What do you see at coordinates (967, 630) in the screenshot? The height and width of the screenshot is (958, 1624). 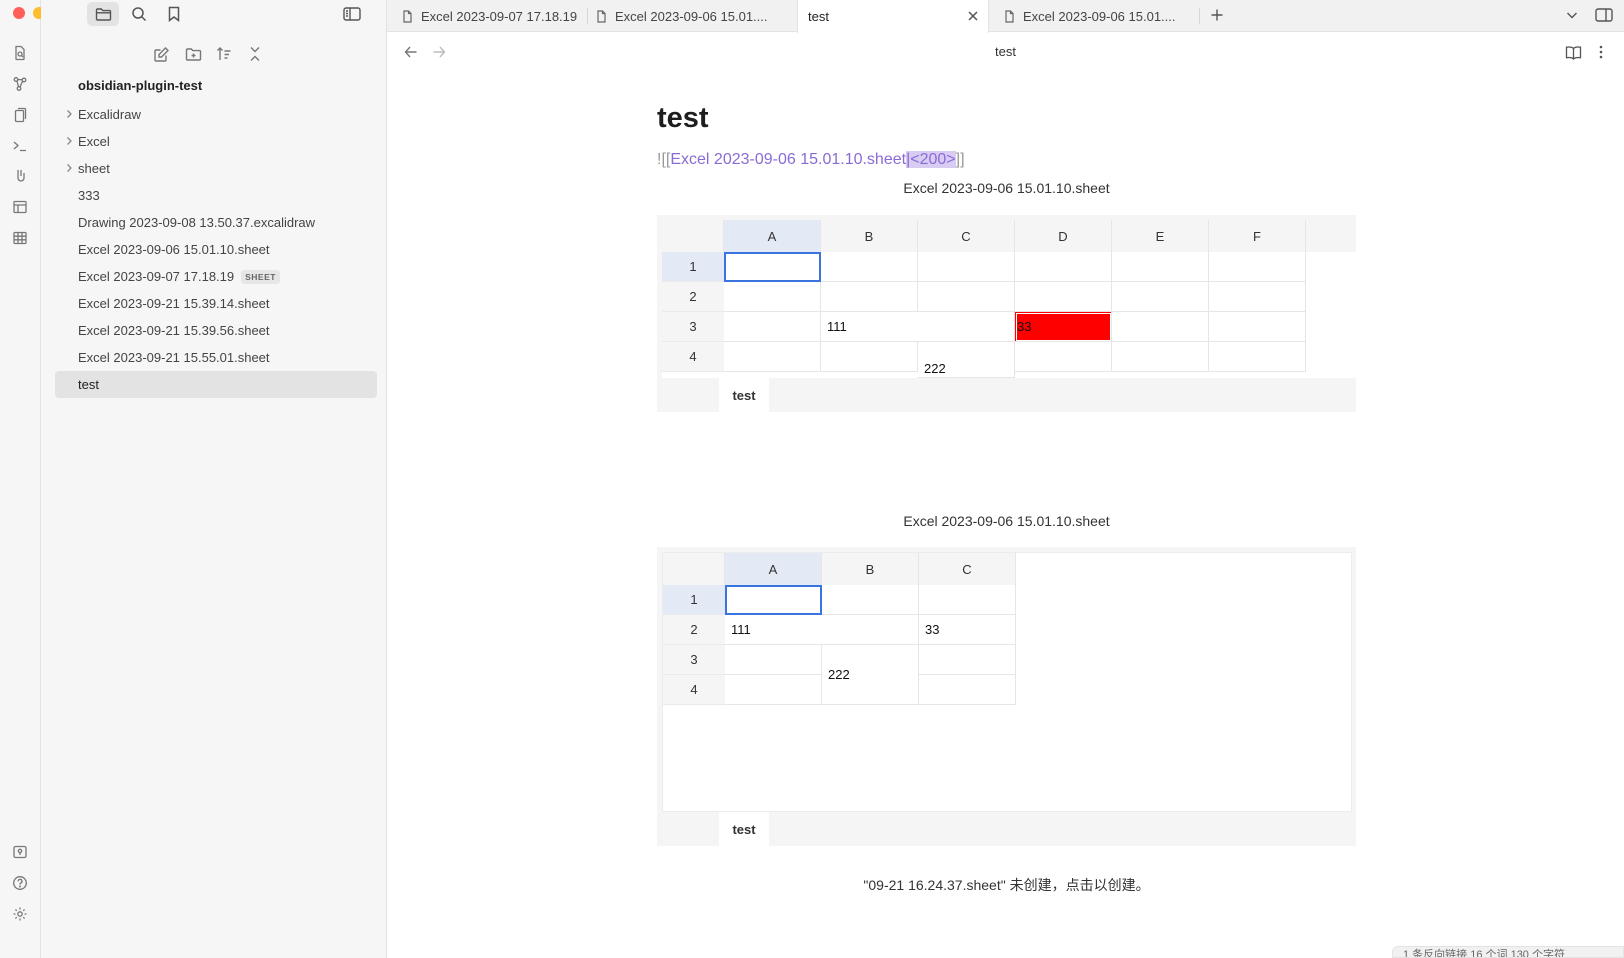 I see `cell-c2: 33` at bounding box center [967, 630].